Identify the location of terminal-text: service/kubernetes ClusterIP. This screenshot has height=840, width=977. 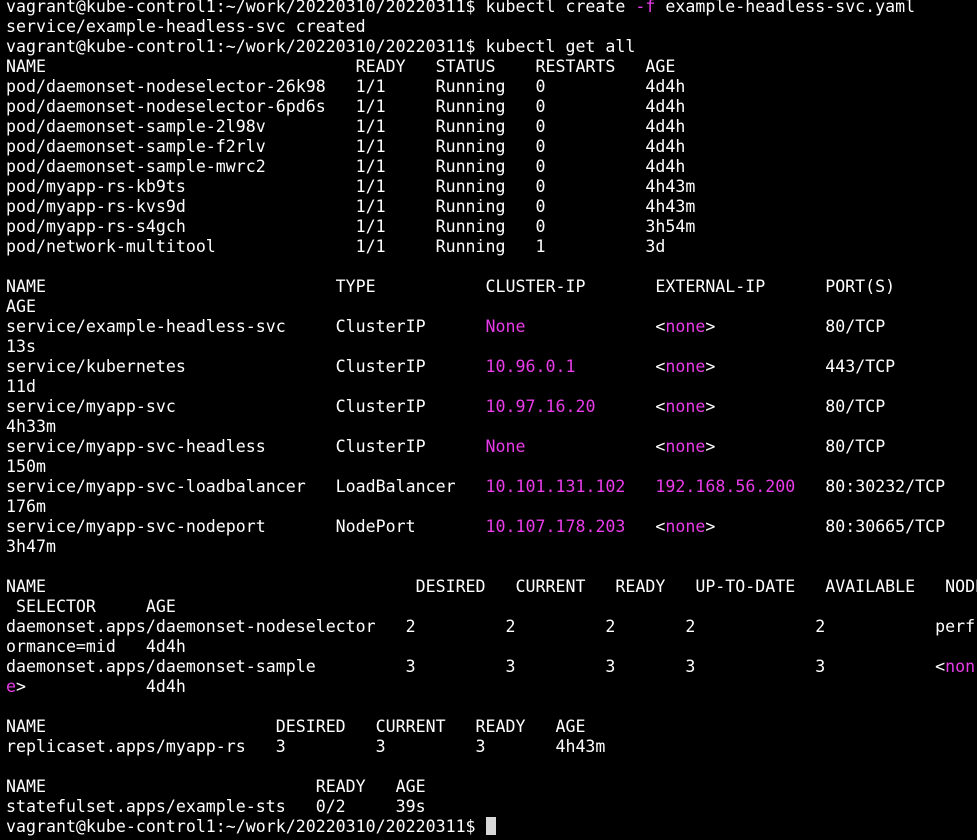
(246, 366).